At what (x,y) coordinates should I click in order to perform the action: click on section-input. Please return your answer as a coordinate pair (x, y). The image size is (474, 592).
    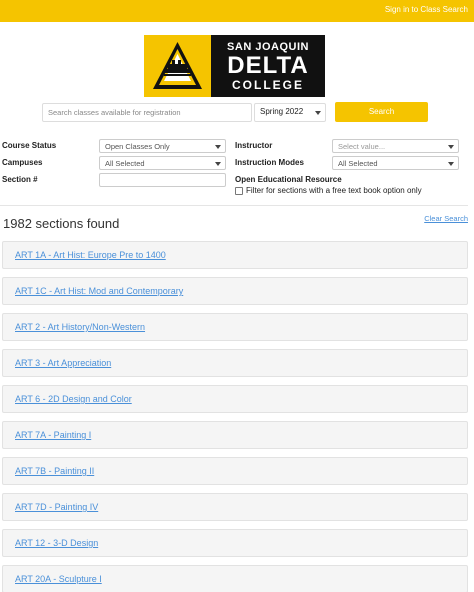
    Looking at the image, I should click on (162, 180).